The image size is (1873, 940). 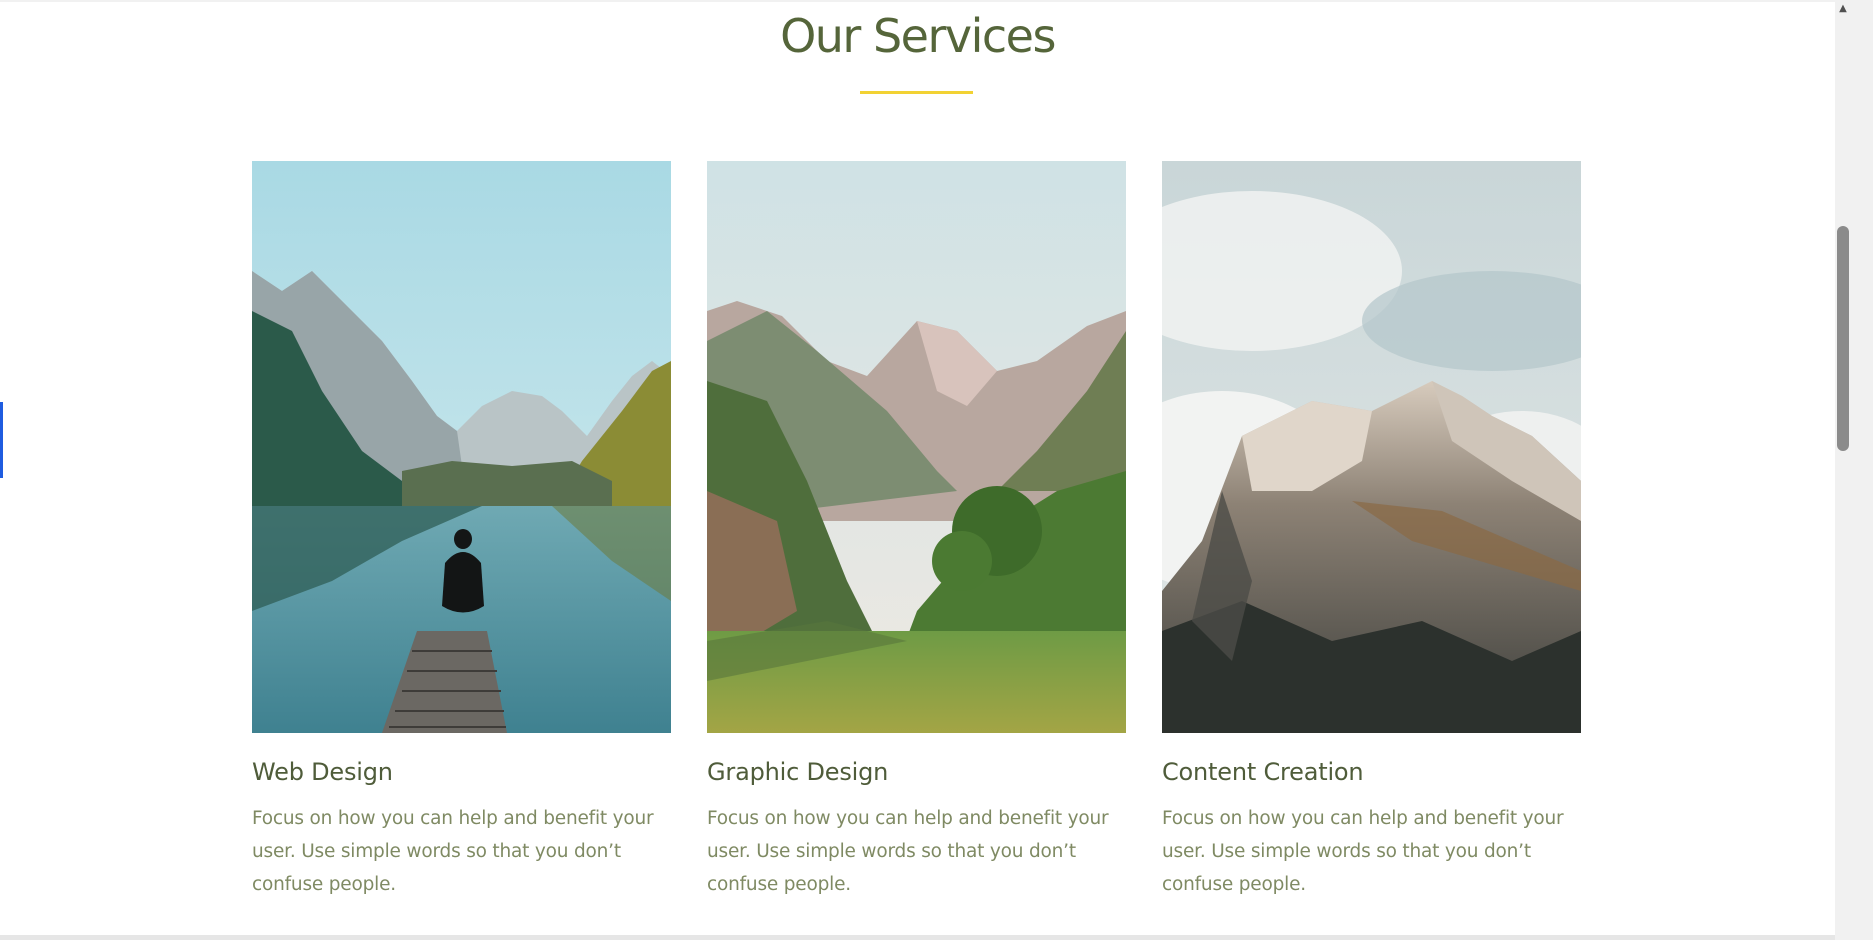 What do you see at coordinates (1263, 772) in the screenshot?
I see `service-title: Content Creation` at bounding box center [1263, 772].